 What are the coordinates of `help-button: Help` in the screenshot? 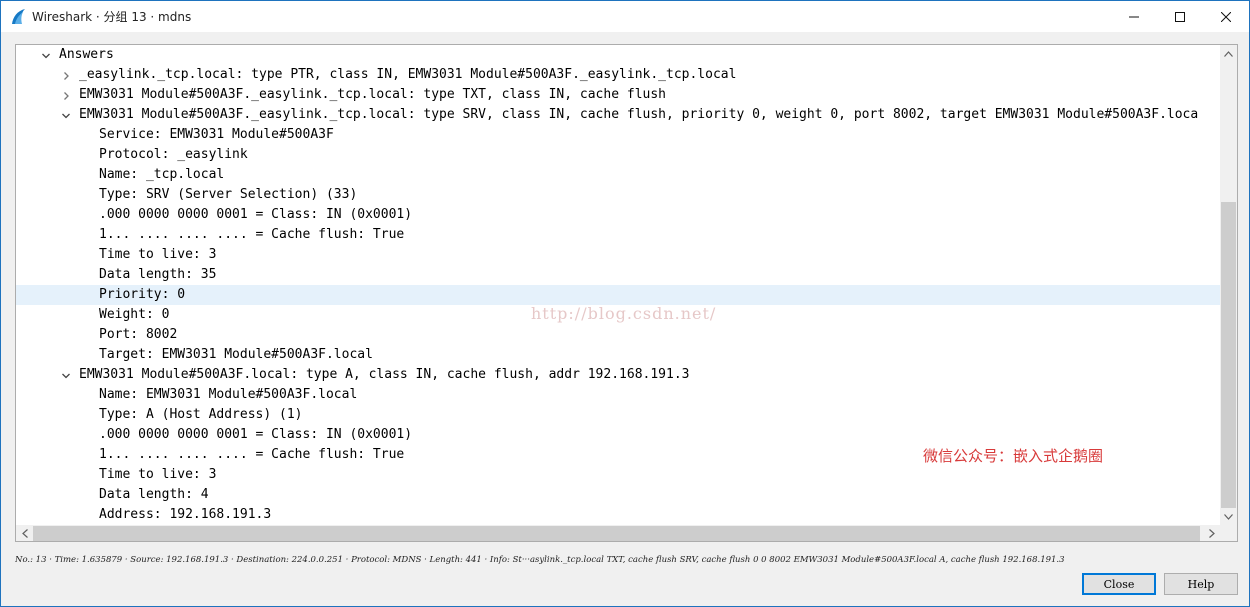 It's located at (1201, 584).